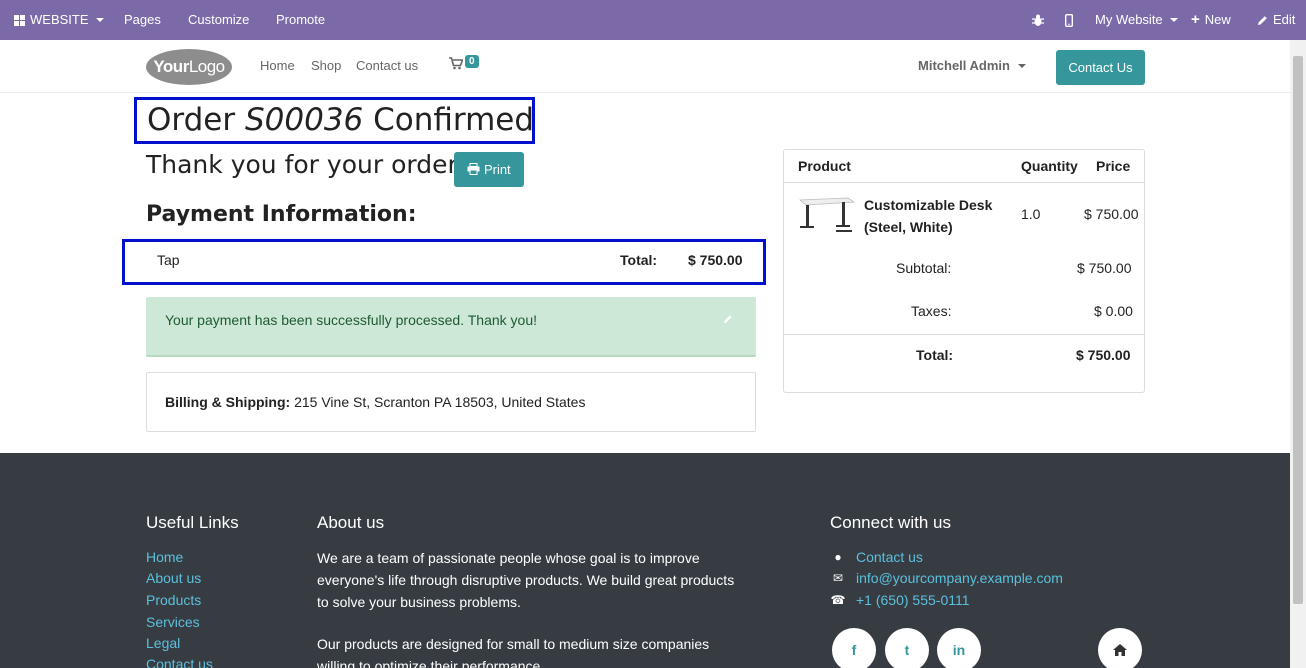 The height and width of the screenshot is (668, 1306). Describe the element at coordinates (444, 262) in the screenshot. I see `payment-summary-row: Tap Total: $ 750.00` at that location.